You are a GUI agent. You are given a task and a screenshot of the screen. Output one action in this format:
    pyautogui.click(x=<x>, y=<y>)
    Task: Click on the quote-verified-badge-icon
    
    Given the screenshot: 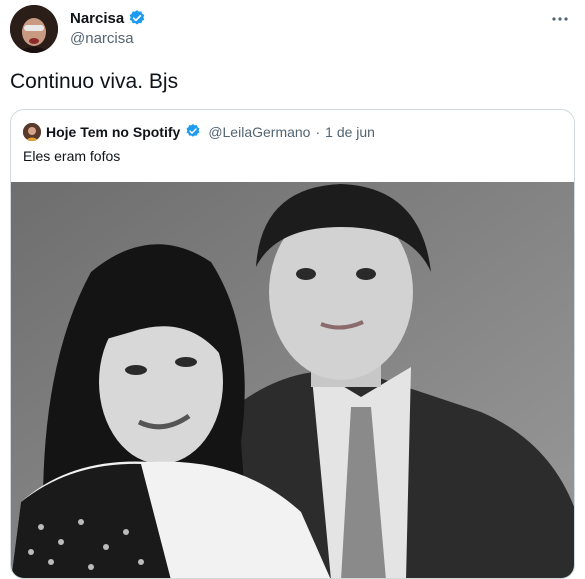 What is the action you would take?
    pyautogui.click(x=194, y=132)
    